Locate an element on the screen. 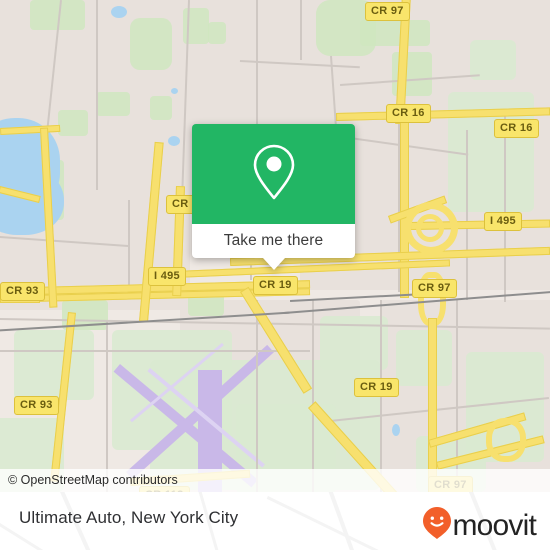  moovit-wordmark: moovit is located at coordinates (494, 525).